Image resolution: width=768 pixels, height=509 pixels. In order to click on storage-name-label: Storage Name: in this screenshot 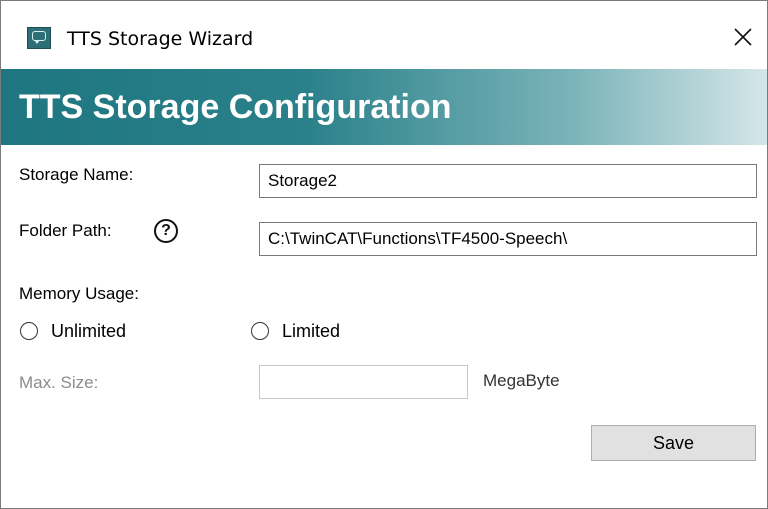, I will do `click(76, 174)`.